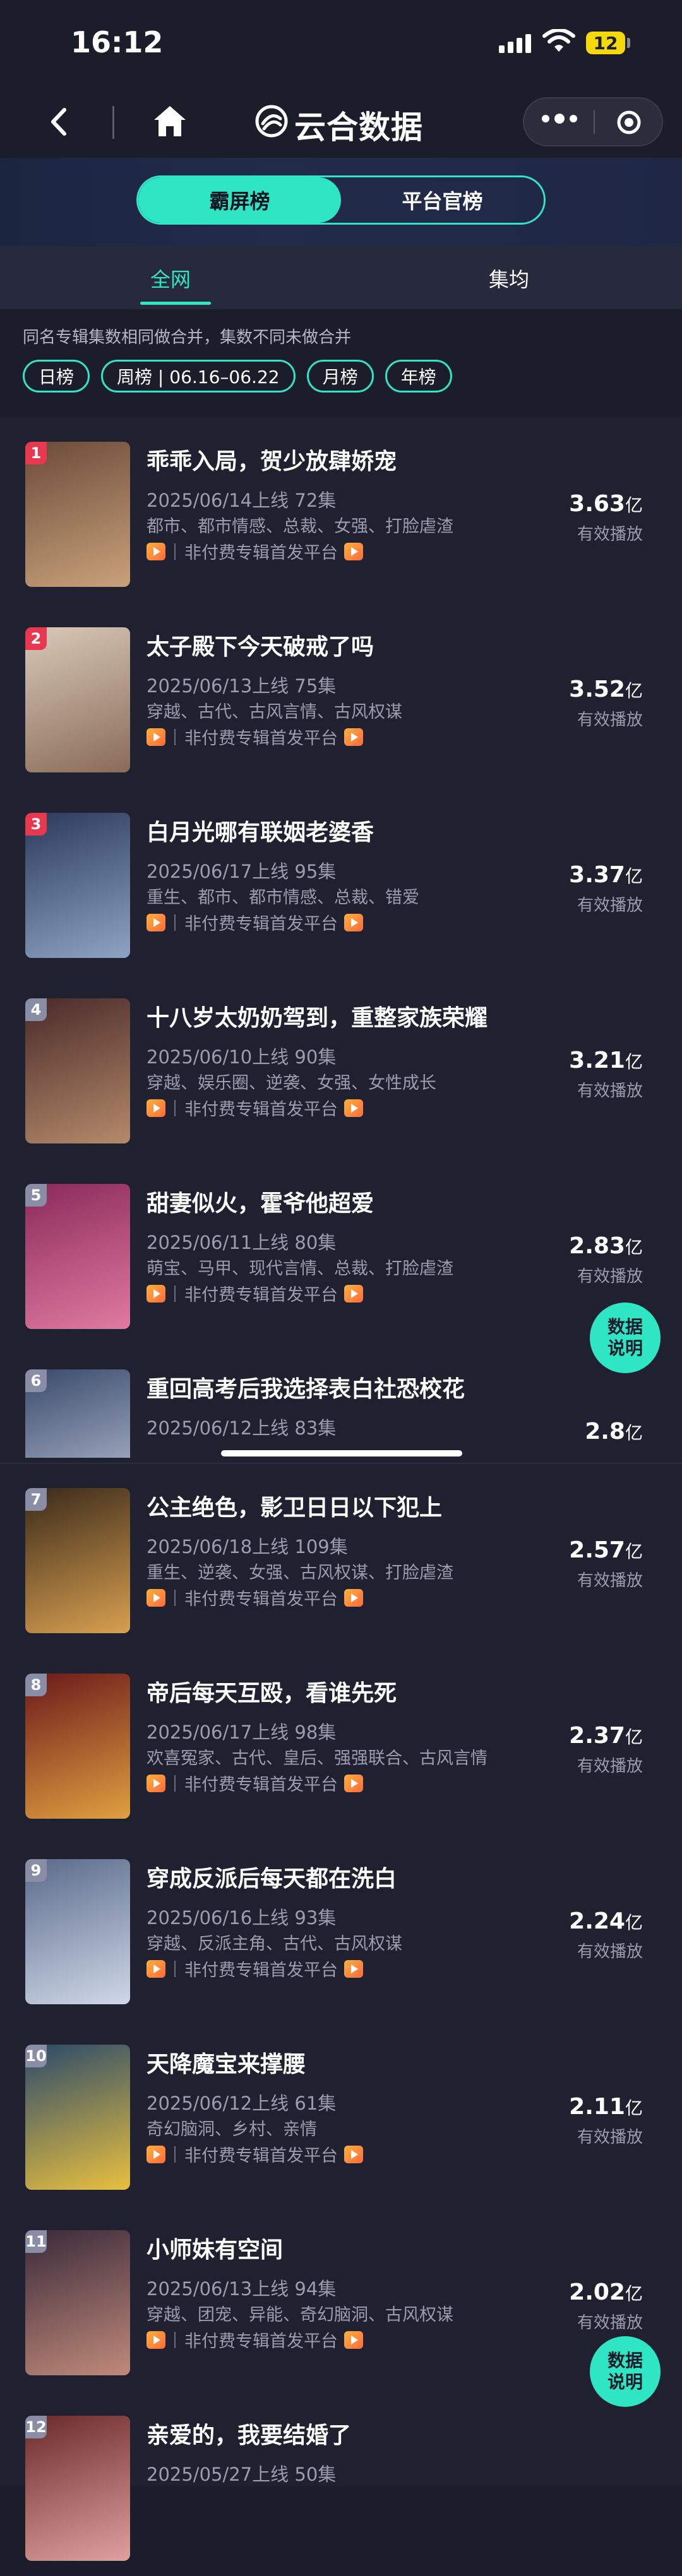  I want to click on rank-badge: 7, so click(36, 1499).